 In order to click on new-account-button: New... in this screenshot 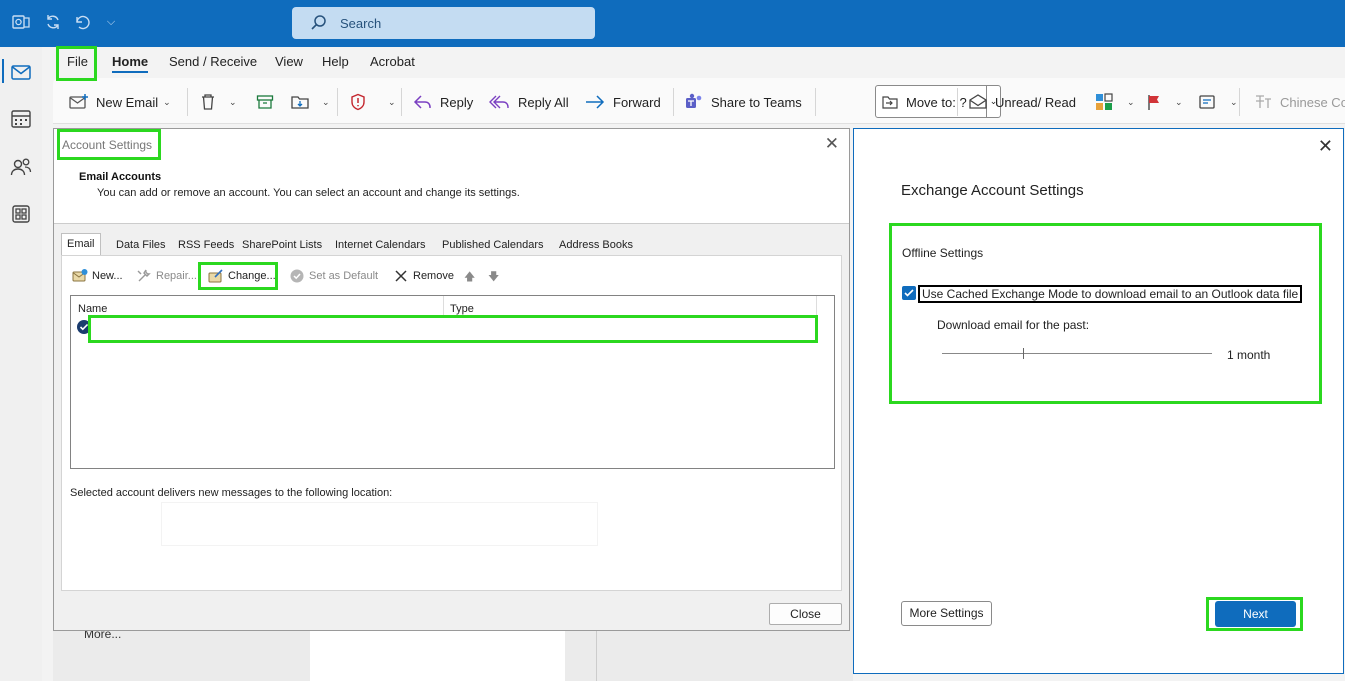, I will do `click(97, 276)`.